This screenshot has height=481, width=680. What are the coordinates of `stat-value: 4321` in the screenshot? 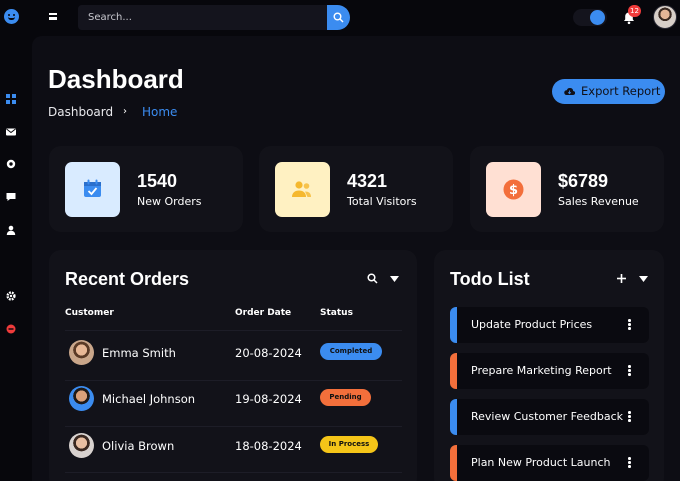 It's located at (367, 181).